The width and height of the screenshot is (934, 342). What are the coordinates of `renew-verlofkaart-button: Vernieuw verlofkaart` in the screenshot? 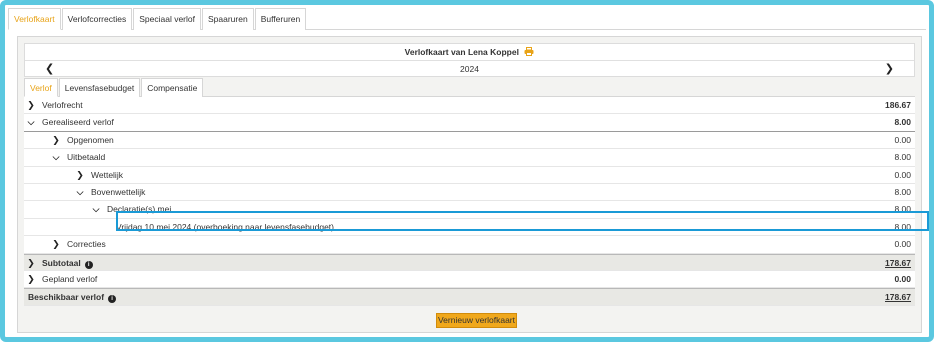 It's located at (476, 320).